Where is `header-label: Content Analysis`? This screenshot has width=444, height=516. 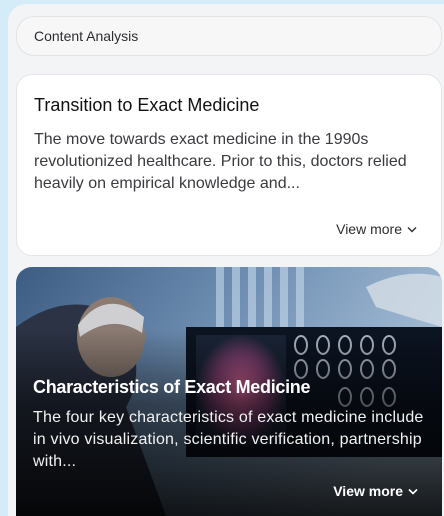 header-label: Content Analysis is located at coordinates (86, 36).